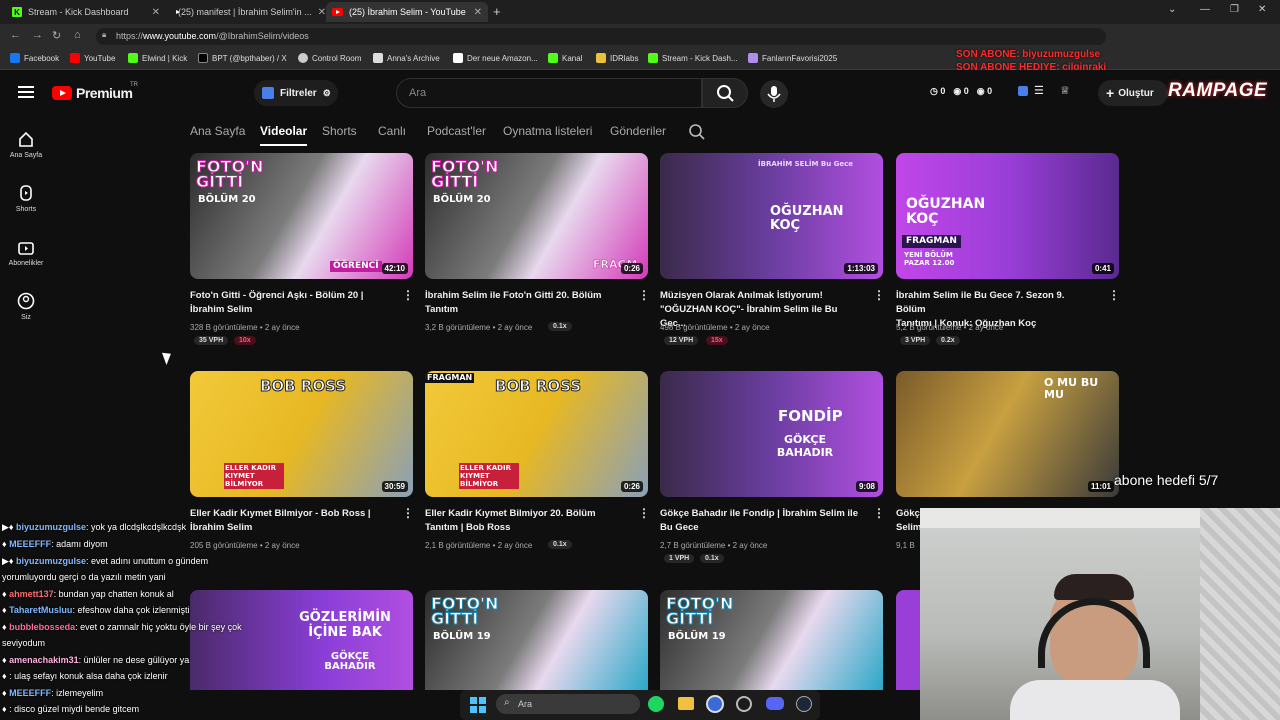 The height and width of the screenshot is (720, 1280). I want to click on tab-home: Ana Sayfa, so click(217, 131).